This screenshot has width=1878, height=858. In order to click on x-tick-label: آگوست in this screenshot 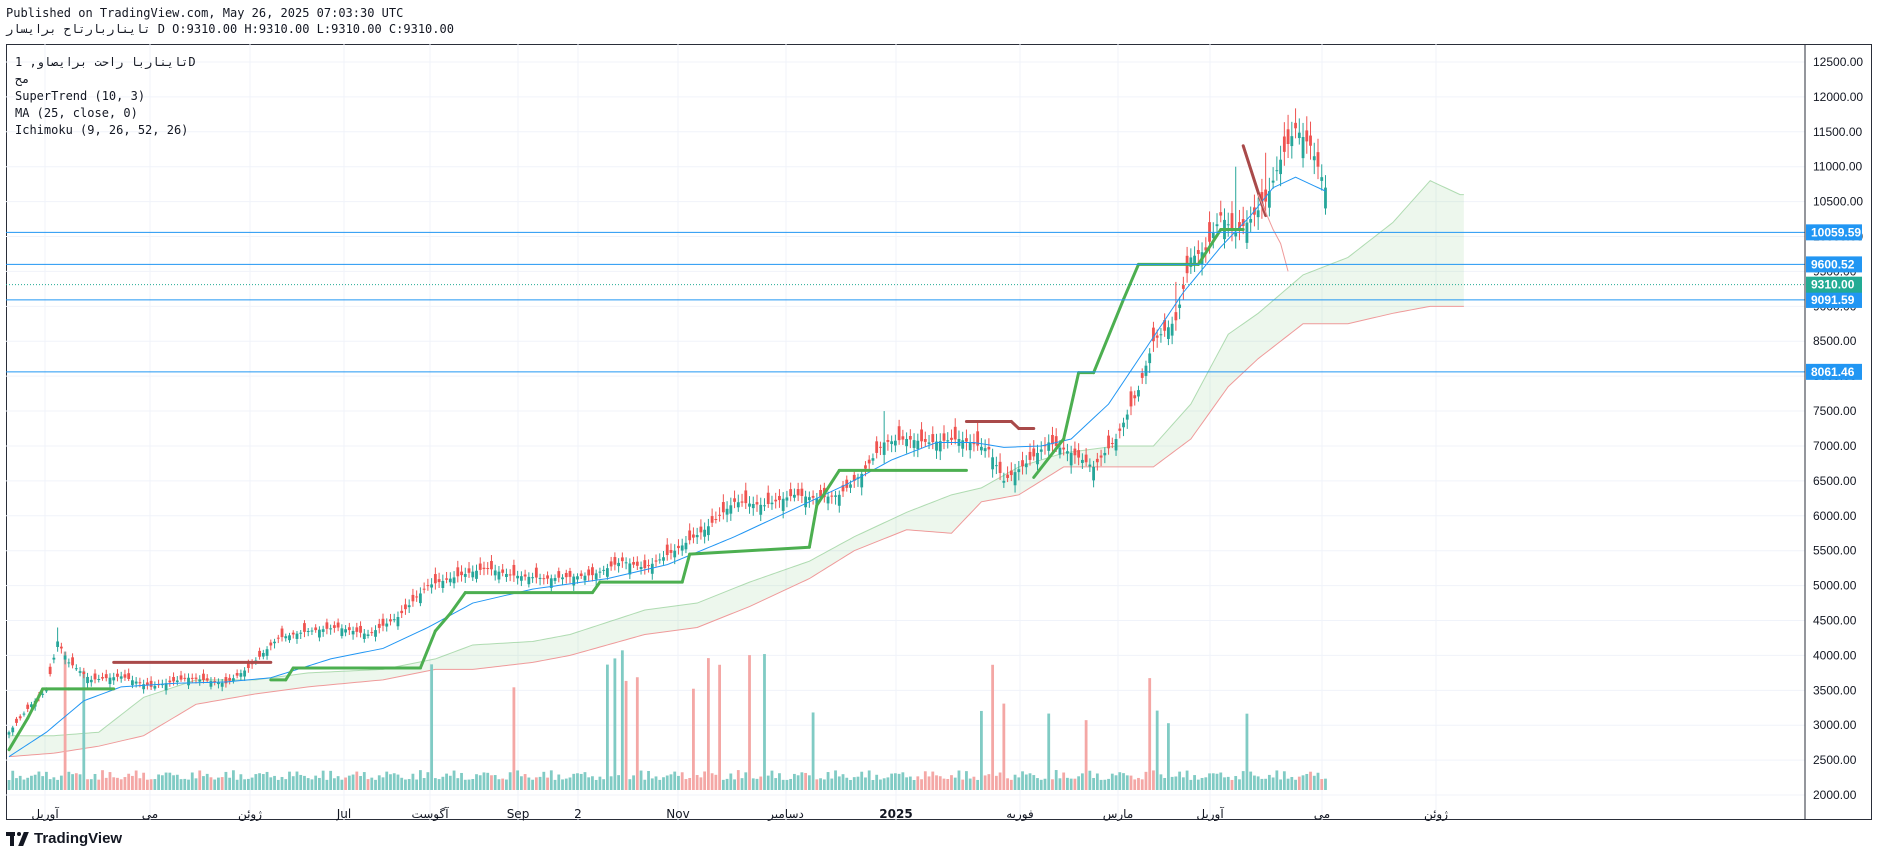, I will do `click(430, 814)`.